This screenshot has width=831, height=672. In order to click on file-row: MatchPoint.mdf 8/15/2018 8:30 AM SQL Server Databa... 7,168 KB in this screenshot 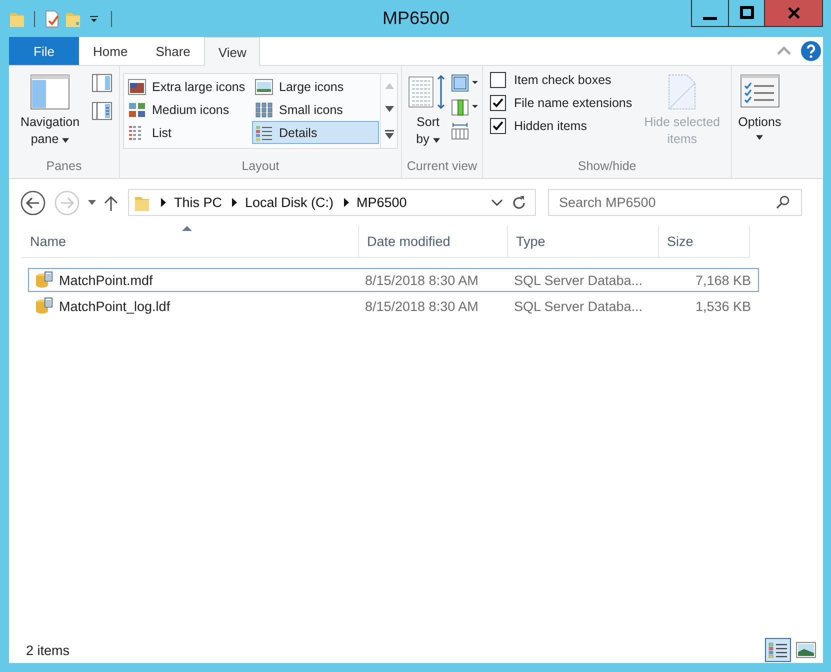, I will do `click(393, 280)`.